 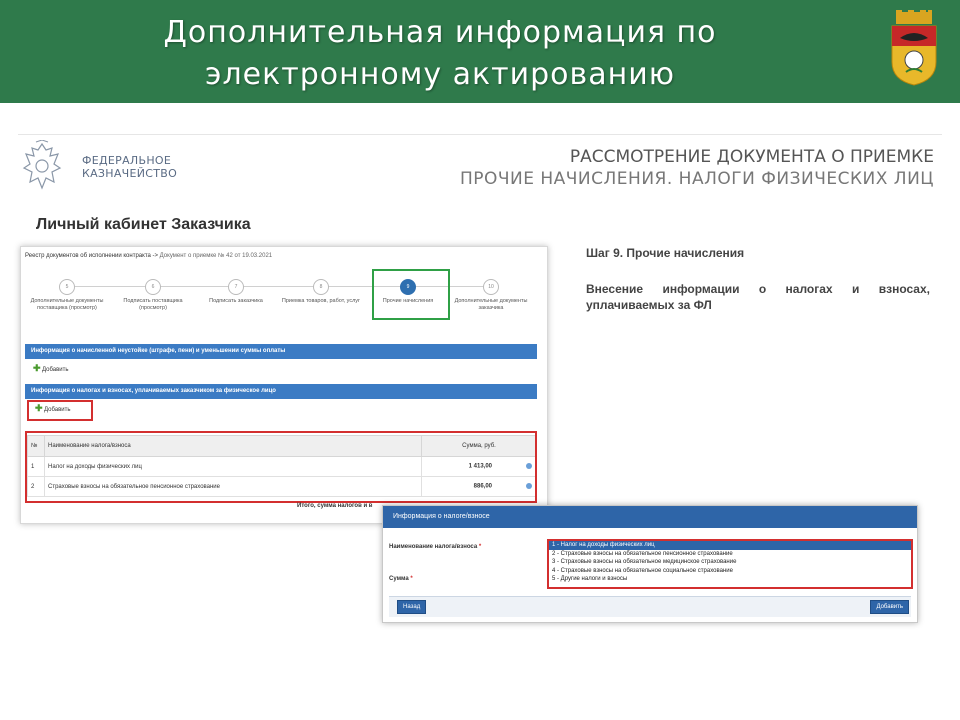 What do you see at coordinates (127, 160) in the screenshot?
I see `org-name-line1: ФЕДЕРАЛЬНОЕ` at bounding box center [127, 160].